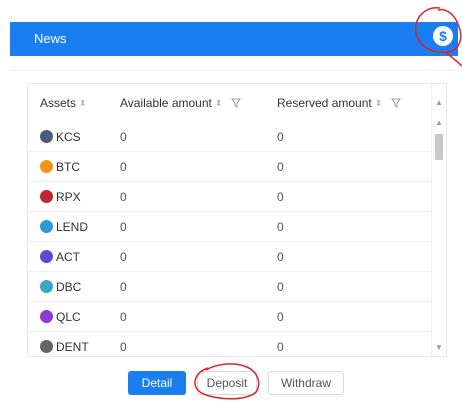  Describe the element at coordinates (46, 286) in the screenshot. I see `dbc-icon` at that location.